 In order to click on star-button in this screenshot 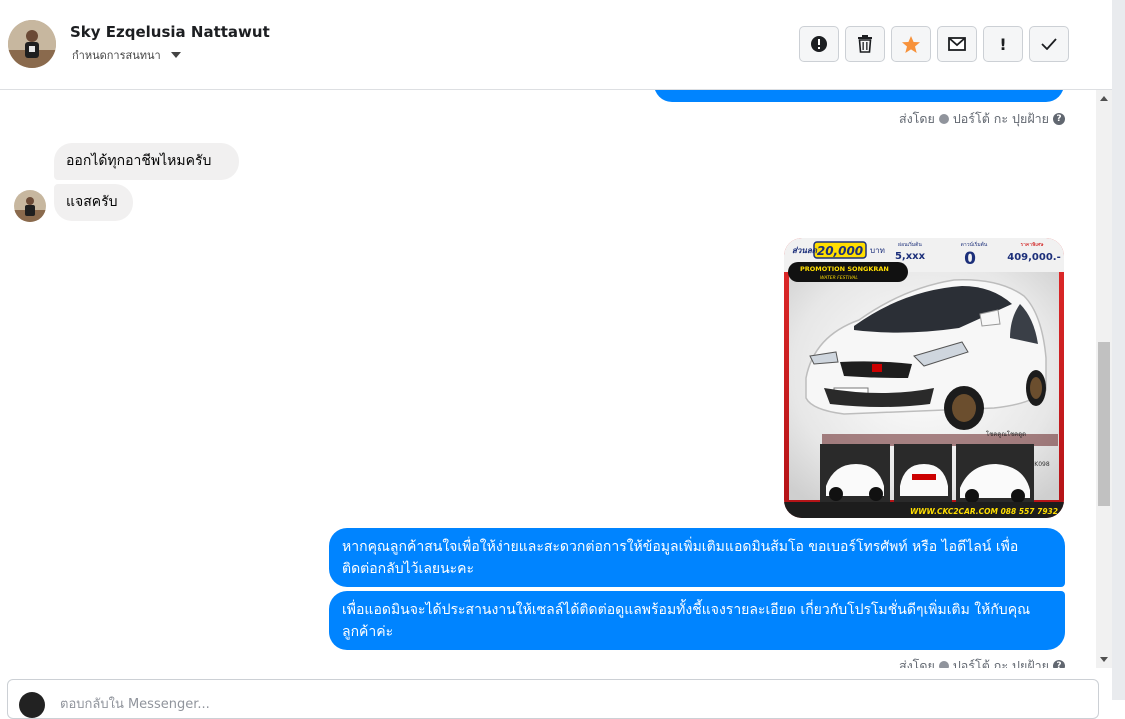, I will do `click(911, 44)`.